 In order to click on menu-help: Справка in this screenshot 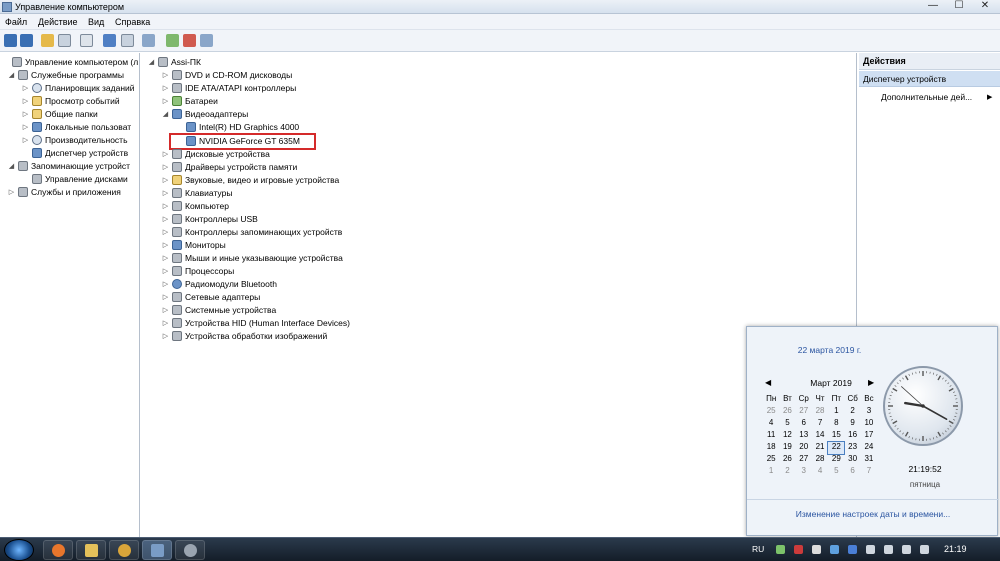, I will do `click(132, 22)`.